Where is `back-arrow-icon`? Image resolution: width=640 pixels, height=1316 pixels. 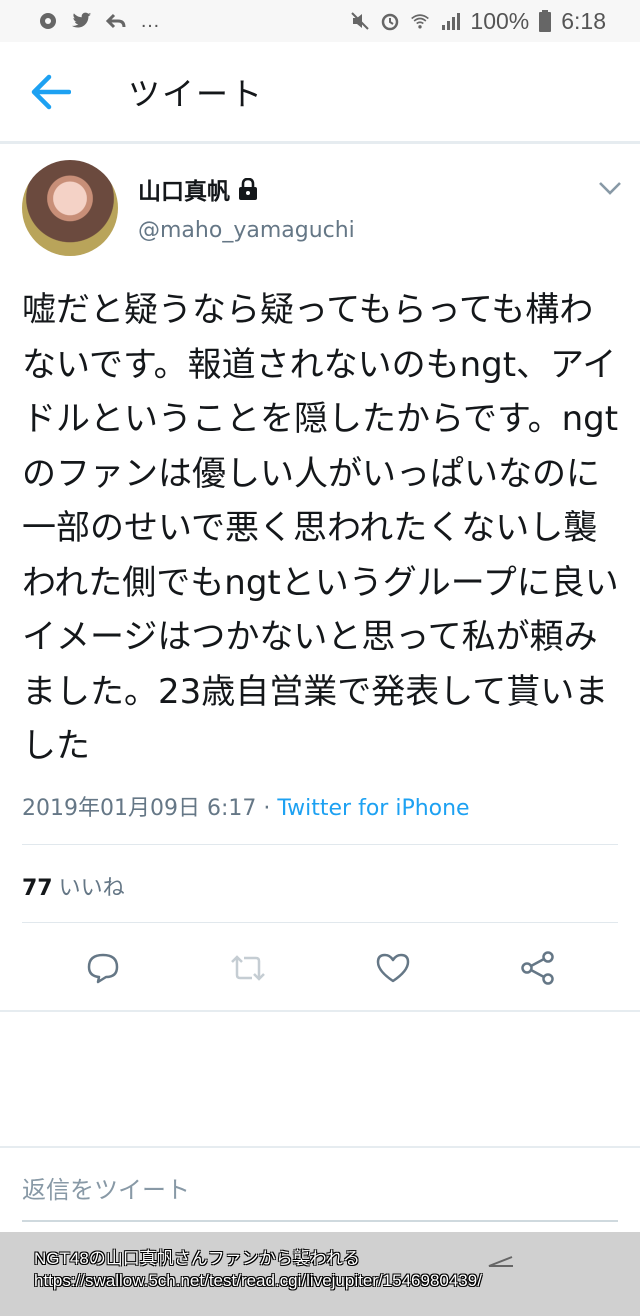 back-arrow-icon is located at coordinates (51, 91).